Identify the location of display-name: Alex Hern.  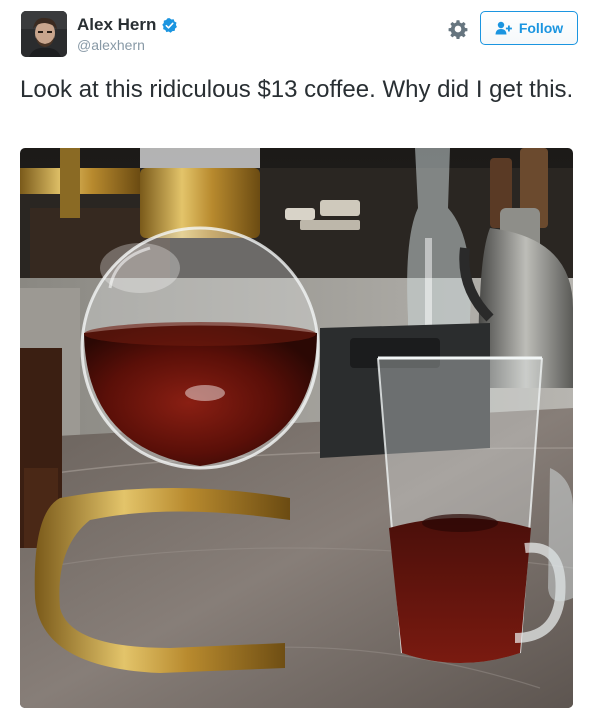
(116, 25).